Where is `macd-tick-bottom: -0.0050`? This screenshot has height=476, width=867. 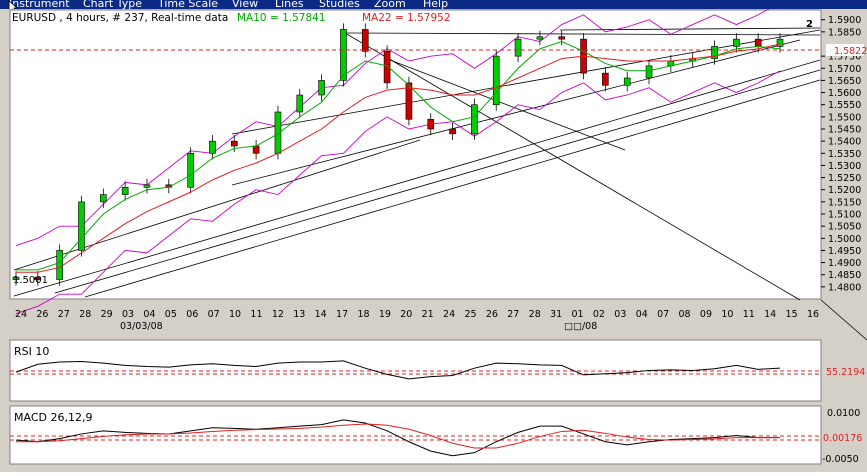
macd-tick-bottom: -0.0050 is located at coordinates (840, 459).